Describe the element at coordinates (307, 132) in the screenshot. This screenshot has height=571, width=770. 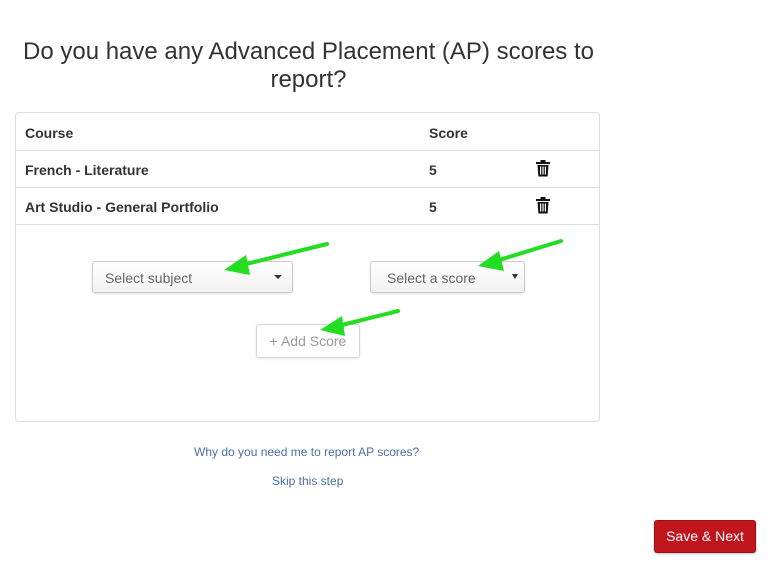
I see `table-header-row: Course Score` at that location.